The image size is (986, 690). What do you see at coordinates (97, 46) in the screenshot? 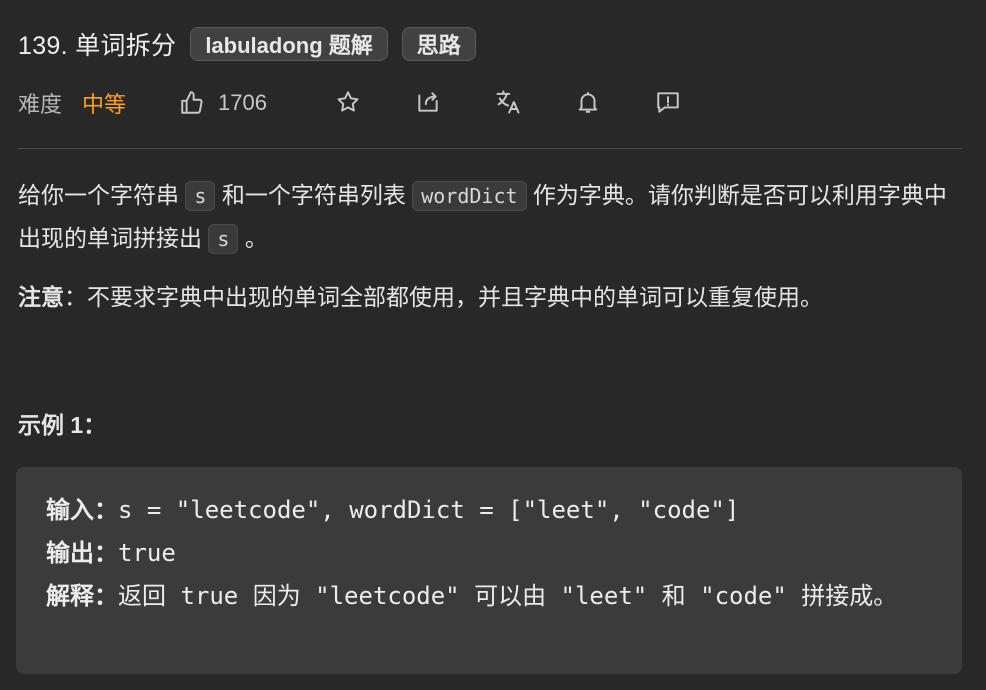
I see `problem-title: 139. 单词拆分` at bounding box center [97, 46].